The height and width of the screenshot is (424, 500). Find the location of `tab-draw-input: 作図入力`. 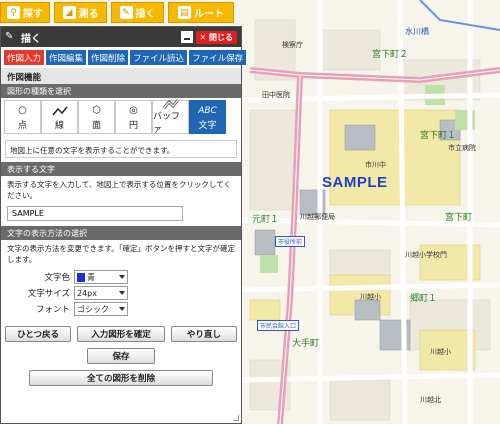

tab-draw-input: 作図入力 is located at coordinates (24, 57).